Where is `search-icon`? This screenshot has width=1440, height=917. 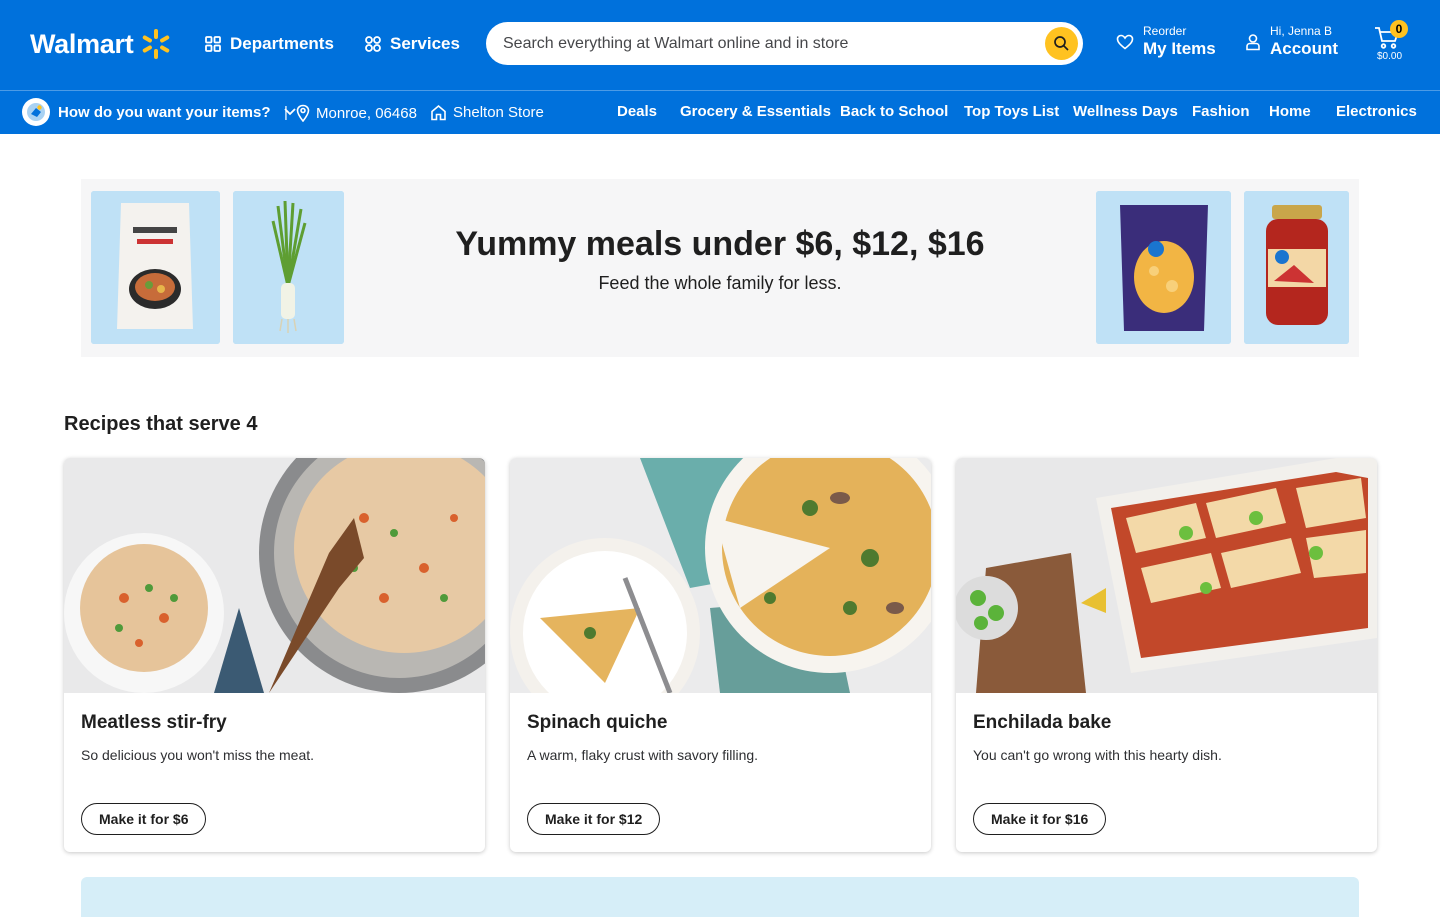 search-icon is located at coordinates (1061, 43).